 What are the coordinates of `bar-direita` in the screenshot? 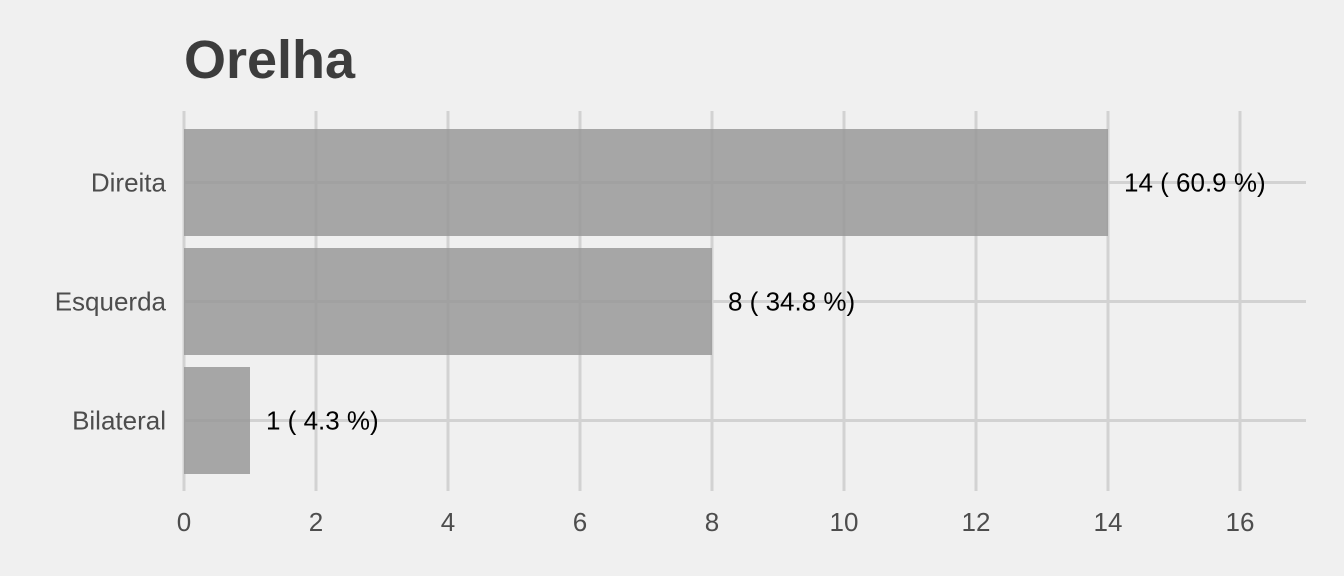 It's located at (646, 182).